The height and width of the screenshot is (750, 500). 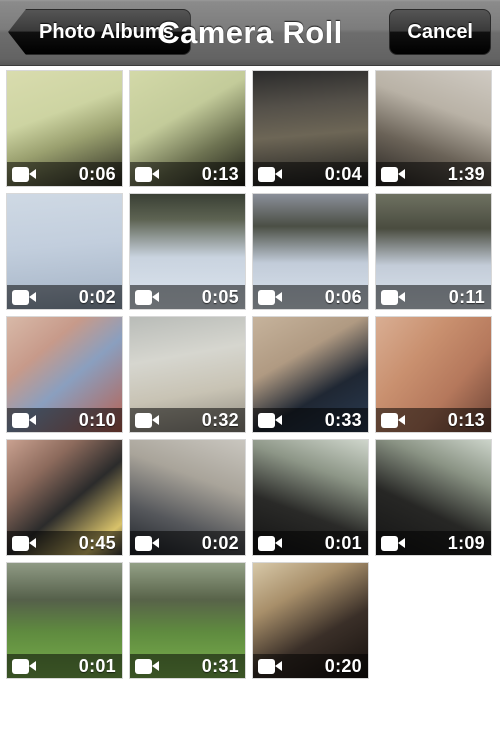 What do you see at coordinates (310, 620) in the screenshot?
I see `video-thumbnail: 0:20` at bounding box center [310, 620].